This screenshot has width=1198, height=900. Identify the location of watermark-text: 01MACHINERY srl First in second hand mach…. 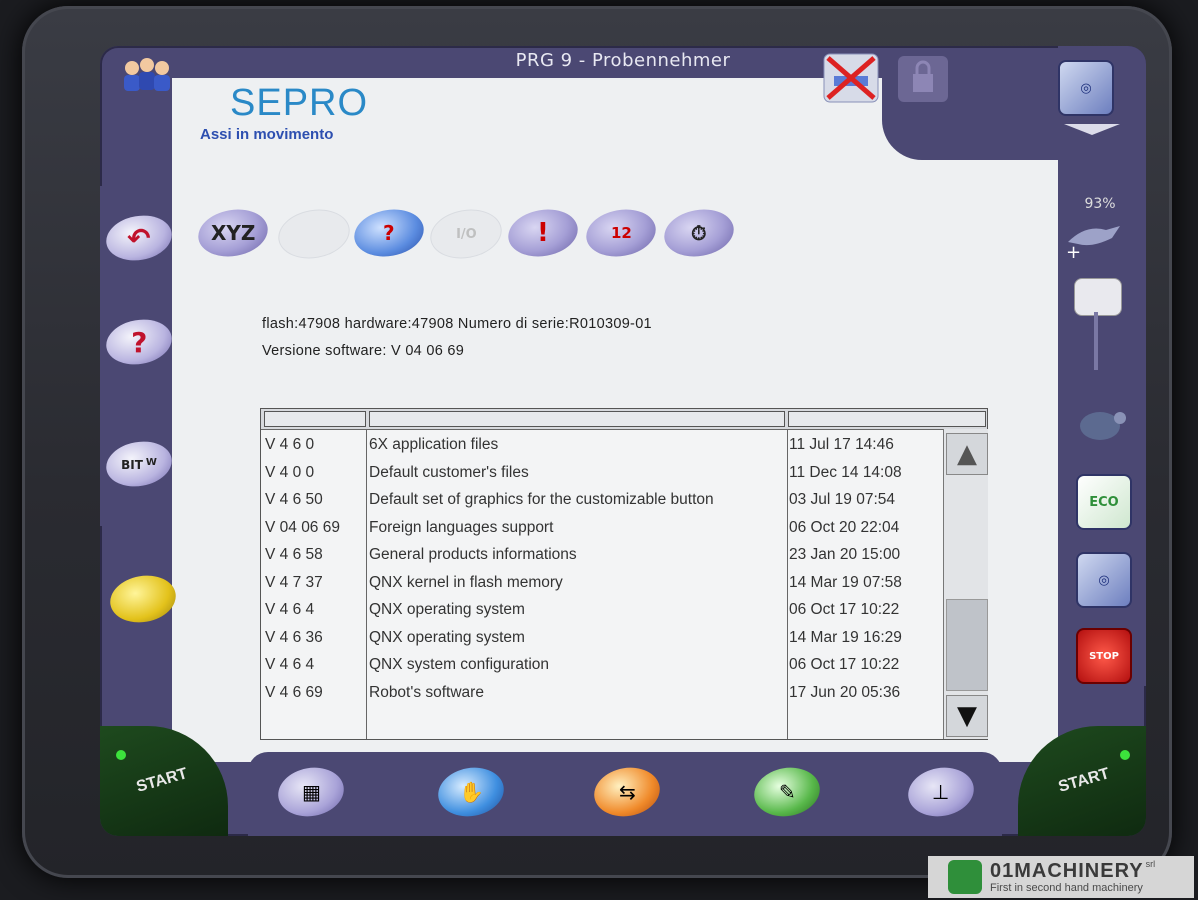
(1073, 876).